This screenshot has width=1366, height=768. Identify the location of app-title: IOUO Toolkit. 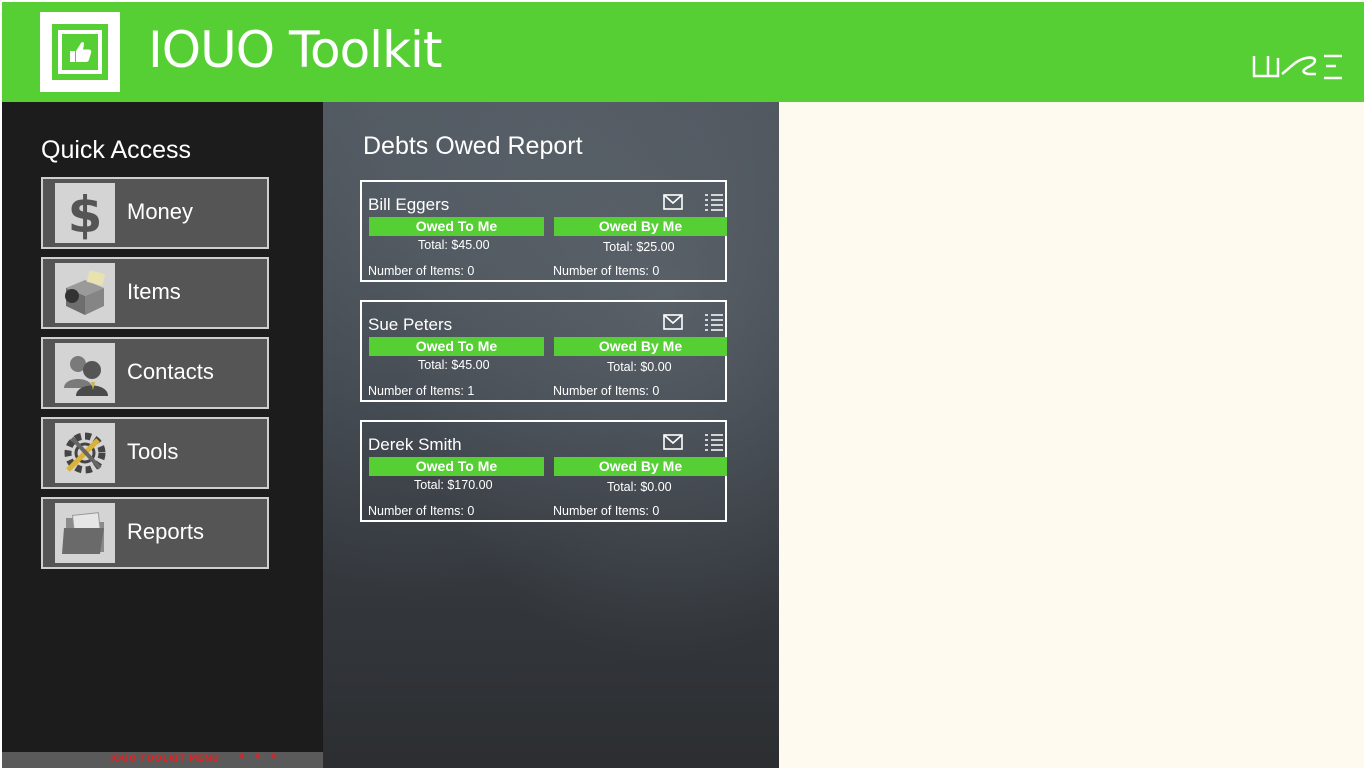
(295, 50).